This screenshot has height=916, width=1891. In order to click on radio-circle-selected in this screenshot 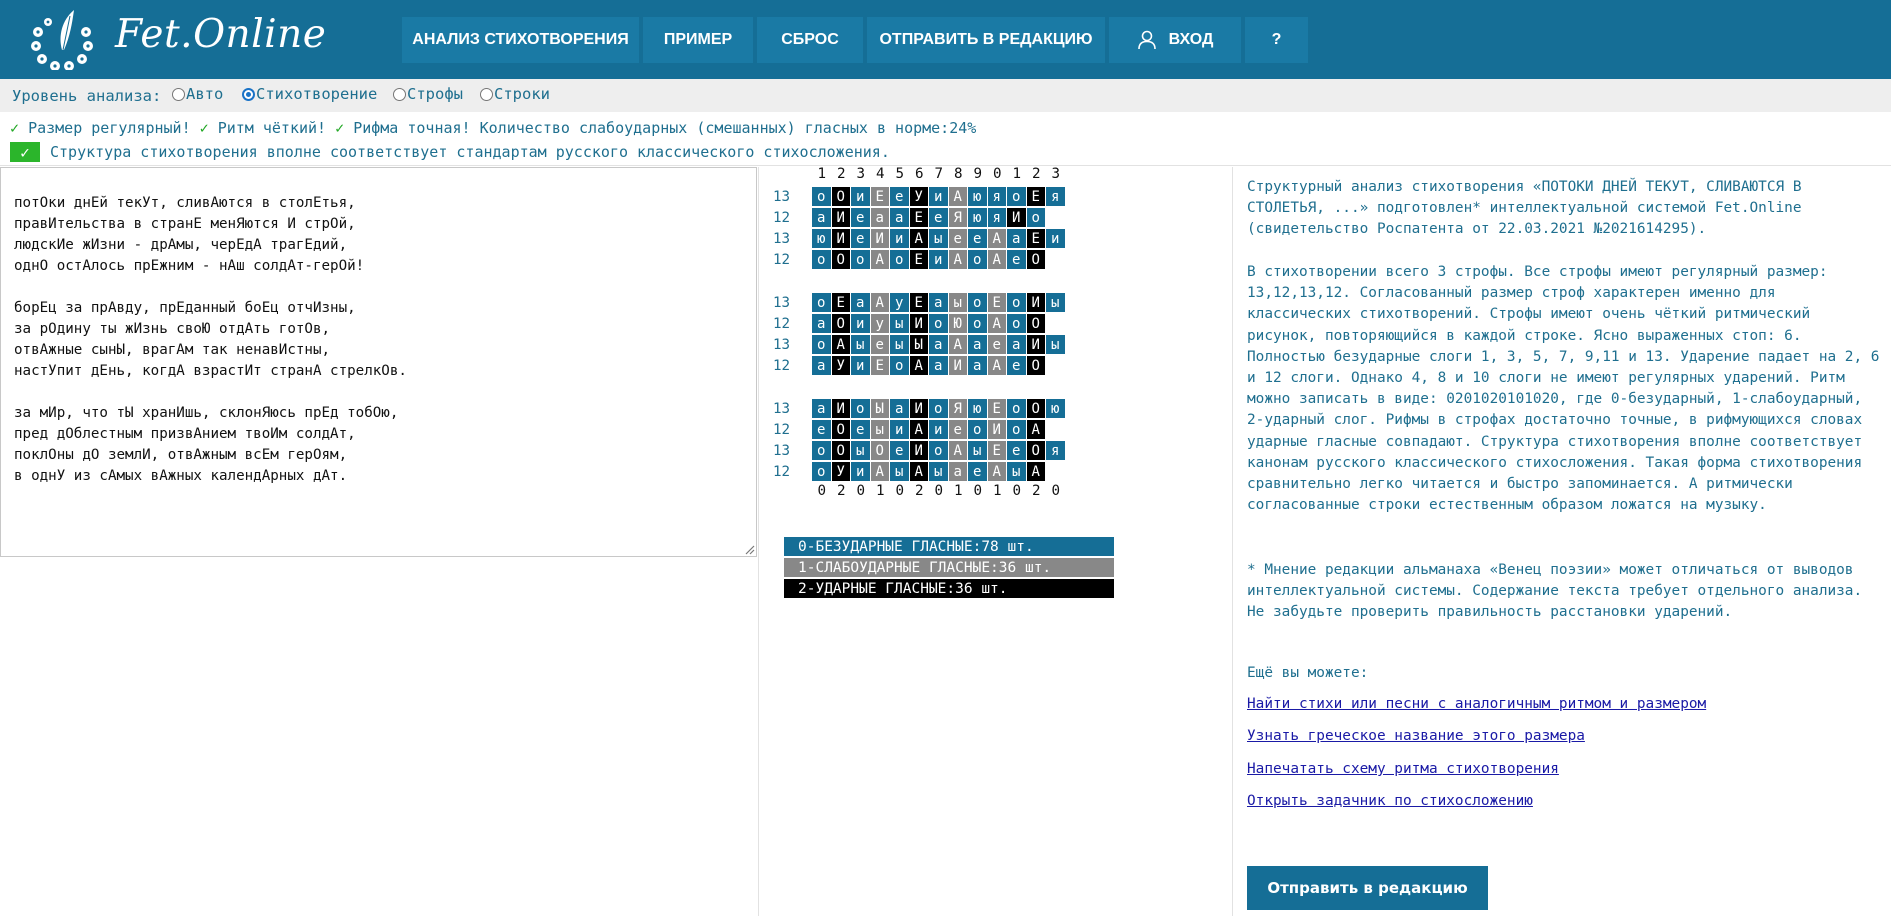, I will do `click(248, 94)`.